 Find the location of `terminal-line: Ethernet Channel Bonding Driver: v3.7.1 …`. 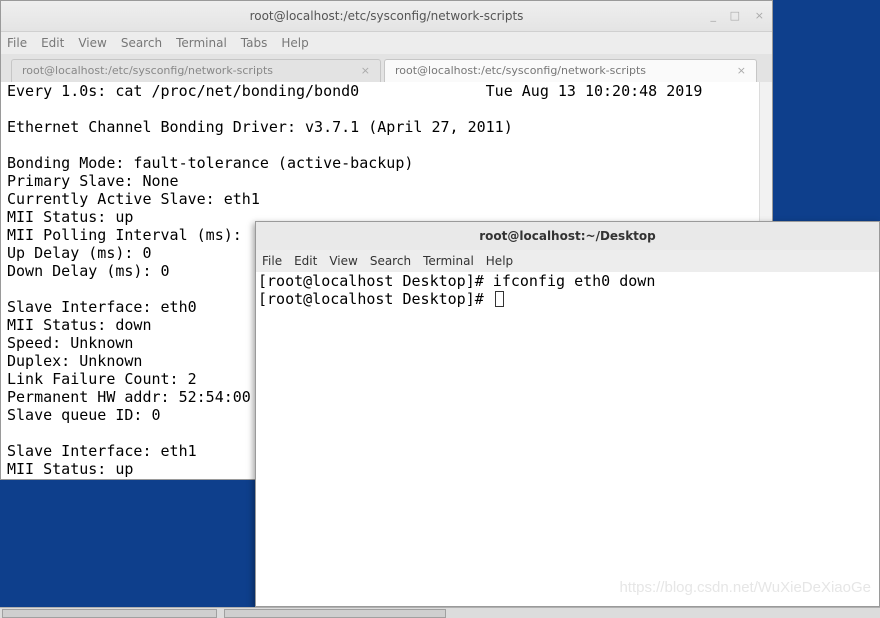

terminal-line: Ethernet Channel Bonding Driver: v3.7.1 … is located at coordinates (260, 127).